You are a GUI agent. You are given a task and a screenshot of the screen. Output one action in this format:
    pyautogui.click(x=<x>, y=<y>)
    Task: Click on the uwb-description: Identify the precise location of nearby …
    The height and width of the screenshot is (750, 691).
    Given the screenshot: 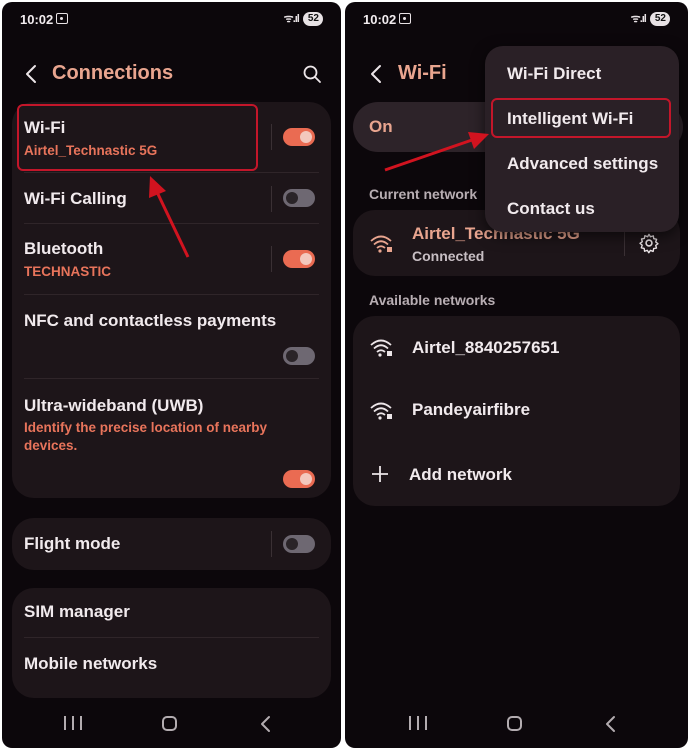 What is the action you would take?
    pyautogui.click(x=146, y=436)
    